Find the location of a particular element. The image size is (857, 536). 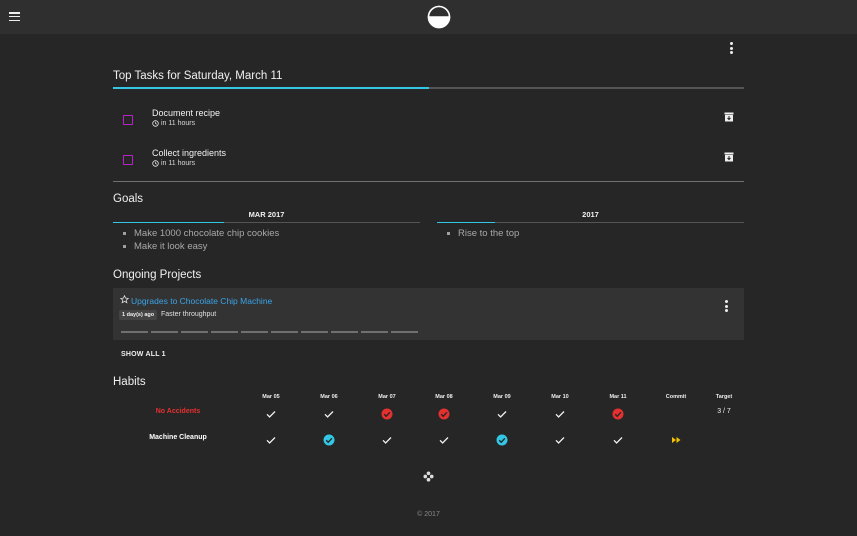

page-more-options-icon is located at coordinates (731, 49).